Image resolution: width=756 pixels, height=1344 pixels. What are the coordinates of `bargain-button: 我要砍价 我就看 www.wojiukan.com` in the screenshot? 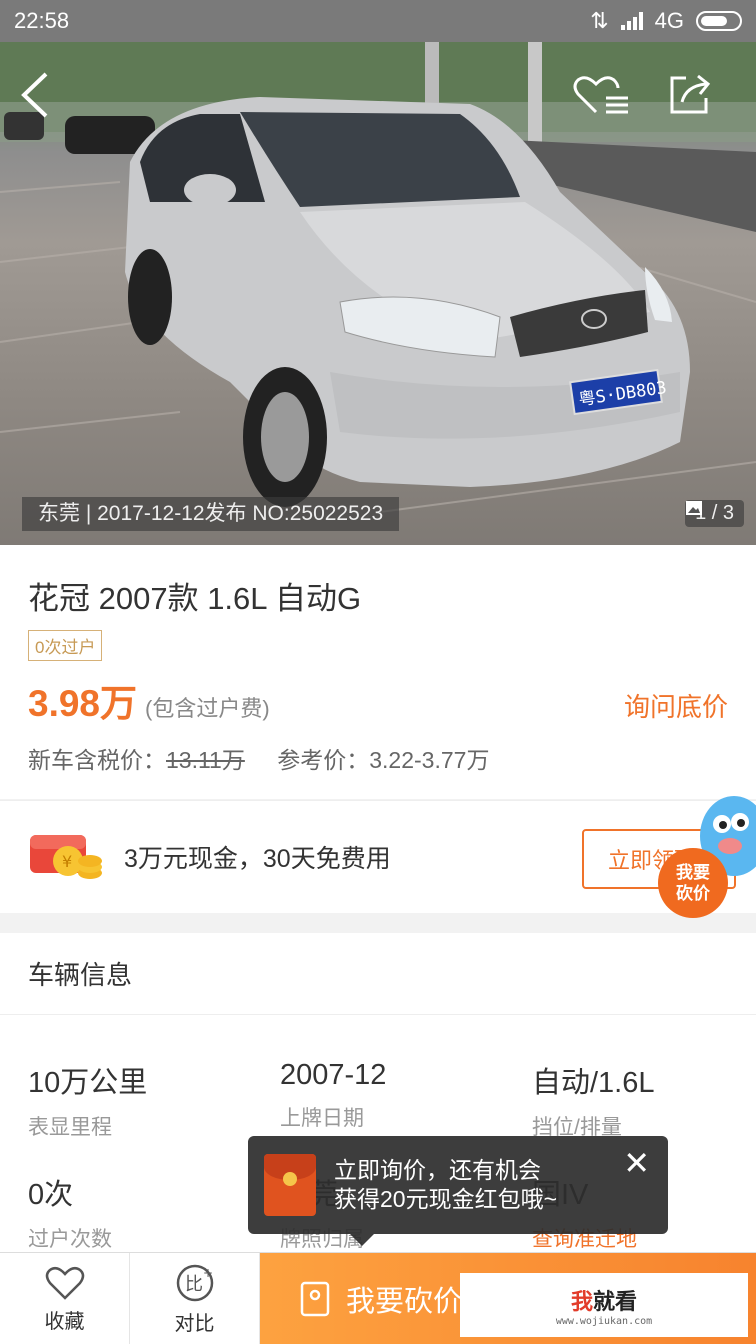 It's located at (508, 1298).